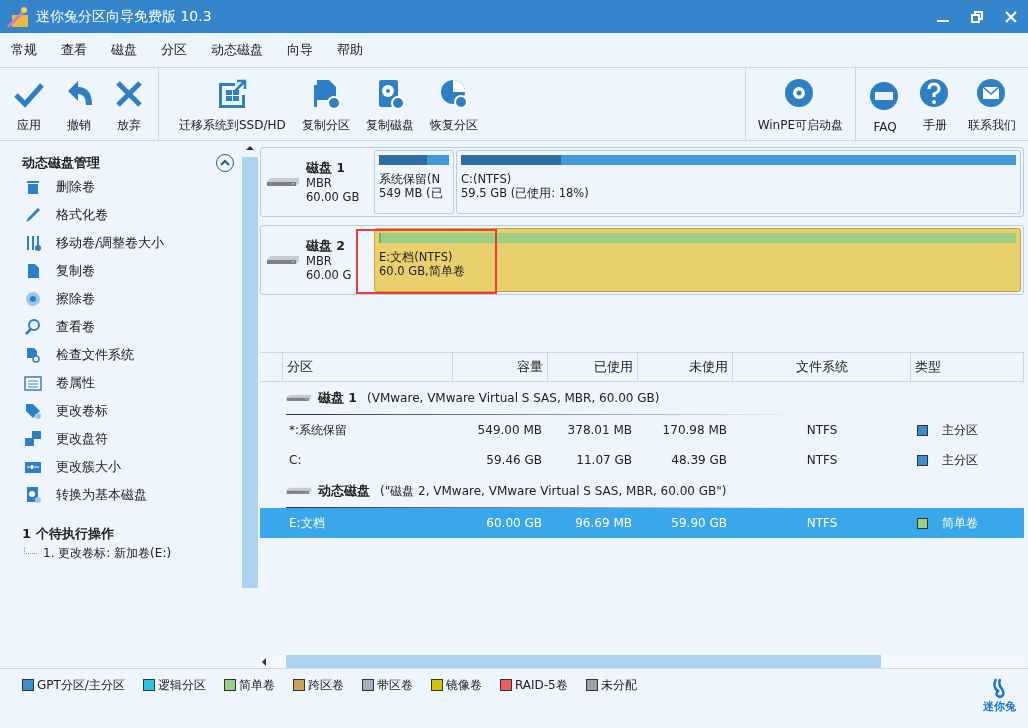 The width and height of the screenshot is (1028, 728). Describe the element at coordinates (121, 271) in the screenshot. I see `sidebar-item: 复制卷` at that location.